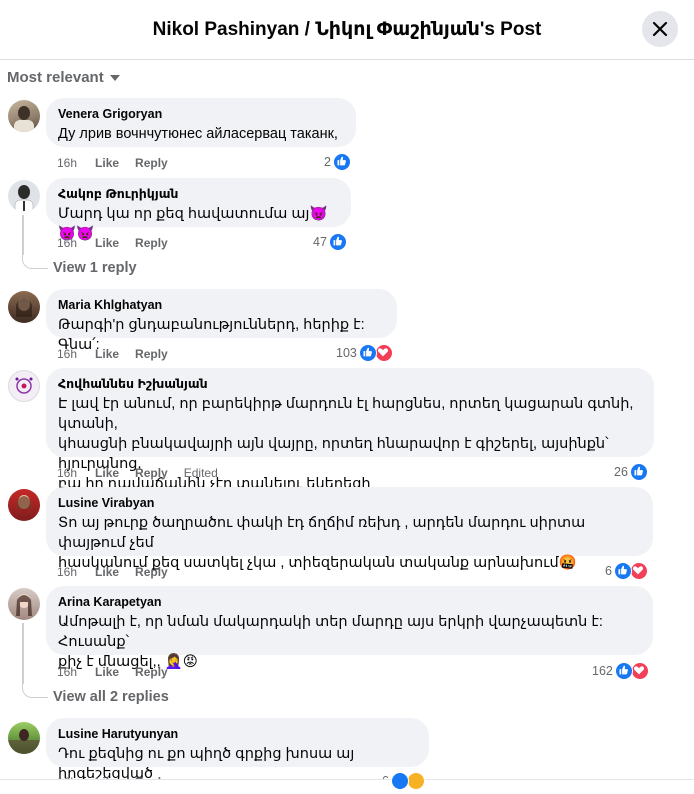 The height and width of the screenshot is (794, 694). I want to click on haha-reaction-icon, so click(415, 781).